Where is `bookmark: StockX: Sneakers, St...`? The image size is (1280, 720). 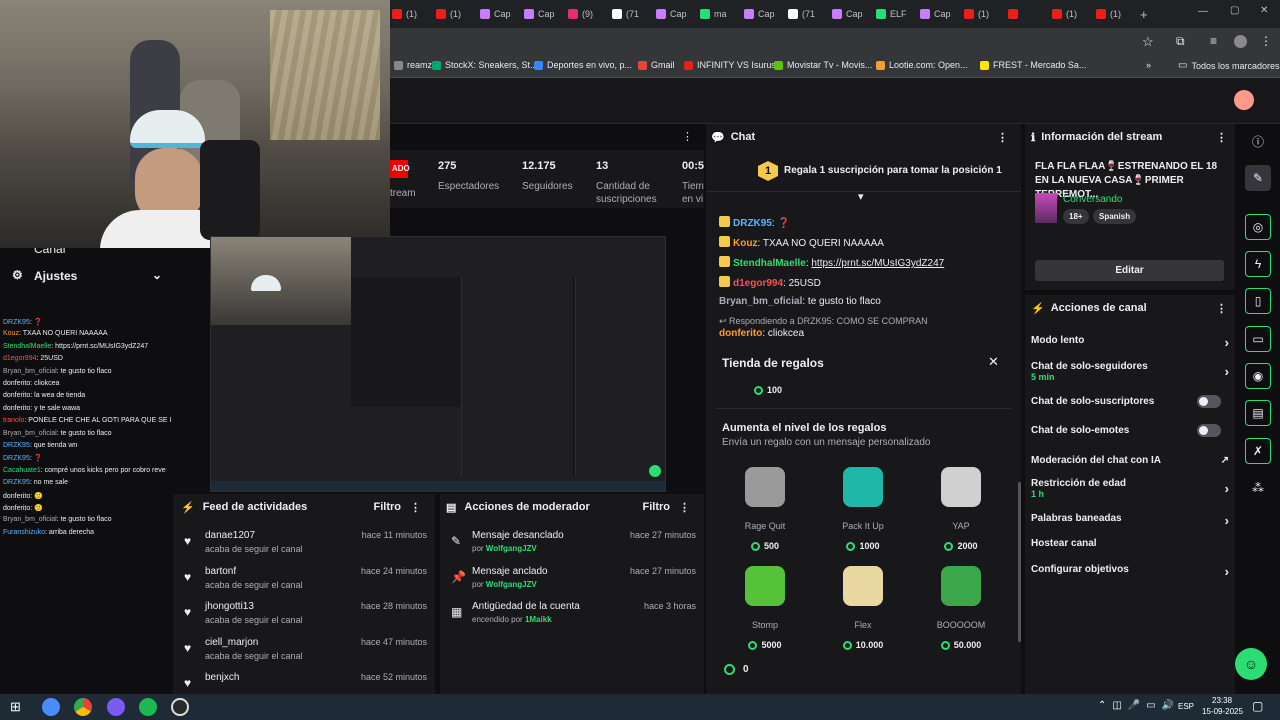
bookmark: StockX: Sneakers, St... is located at coordinates (485, 65).